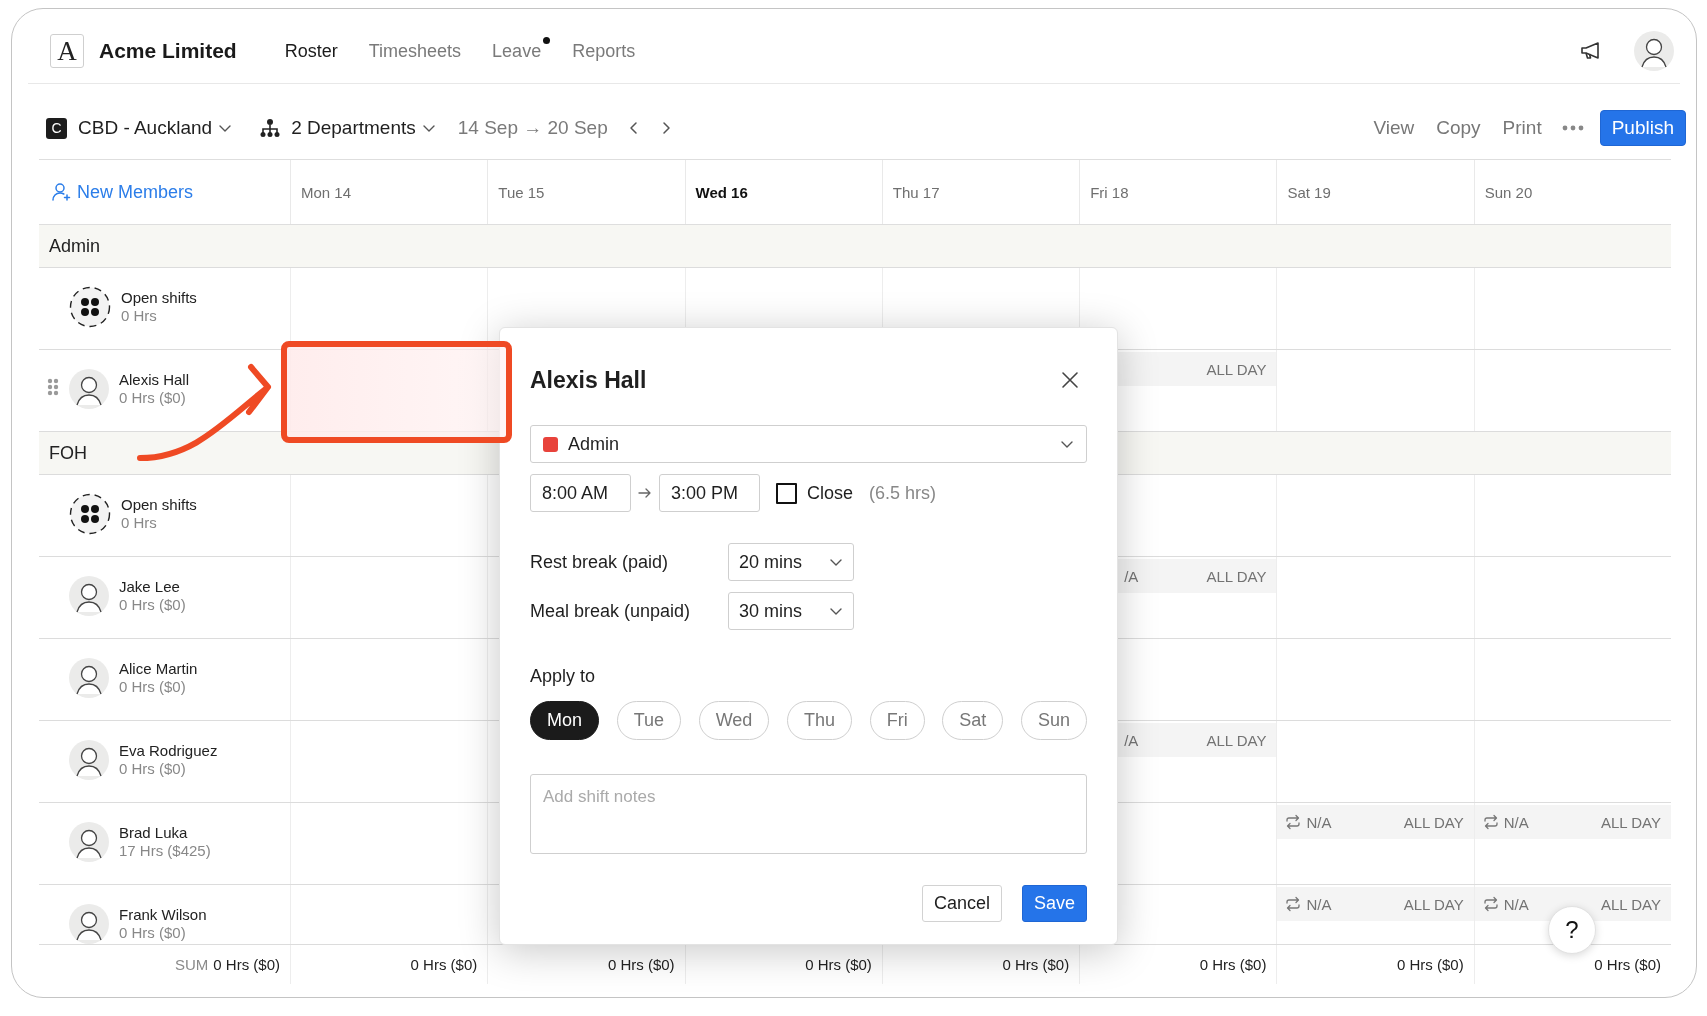 The image size is (1707, 1016). I want to click on publish-button: Publish, so click(1642, 128).